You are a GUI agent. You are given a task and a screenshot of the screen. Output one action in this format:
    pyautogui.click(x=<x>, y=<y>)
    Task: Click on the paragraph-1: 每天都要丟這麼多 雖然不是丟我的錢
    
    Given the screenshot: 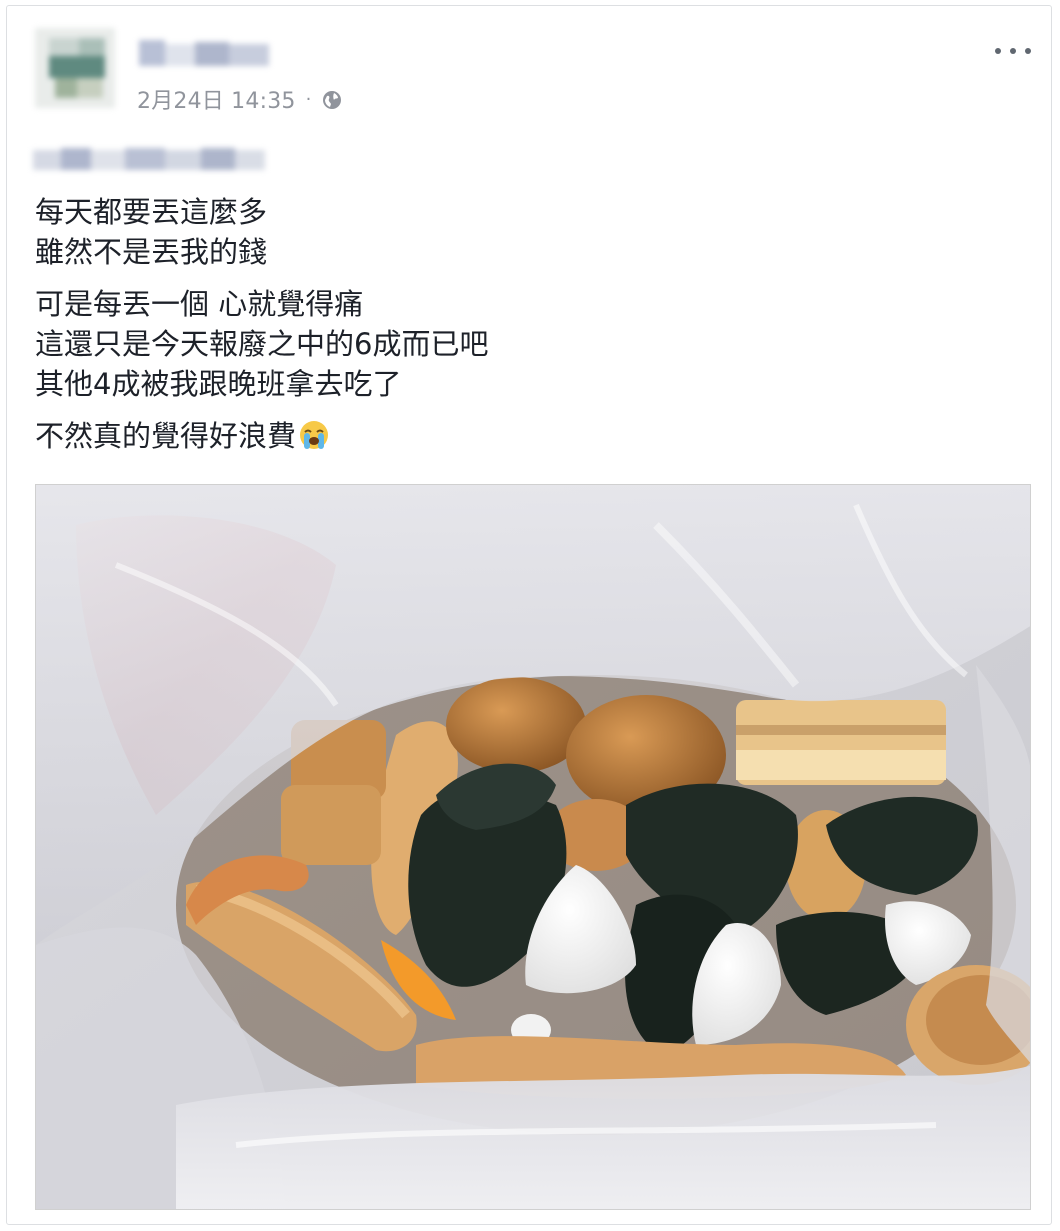 What is the action you would take?
    pyautogui.click(x=485, y=232)
    